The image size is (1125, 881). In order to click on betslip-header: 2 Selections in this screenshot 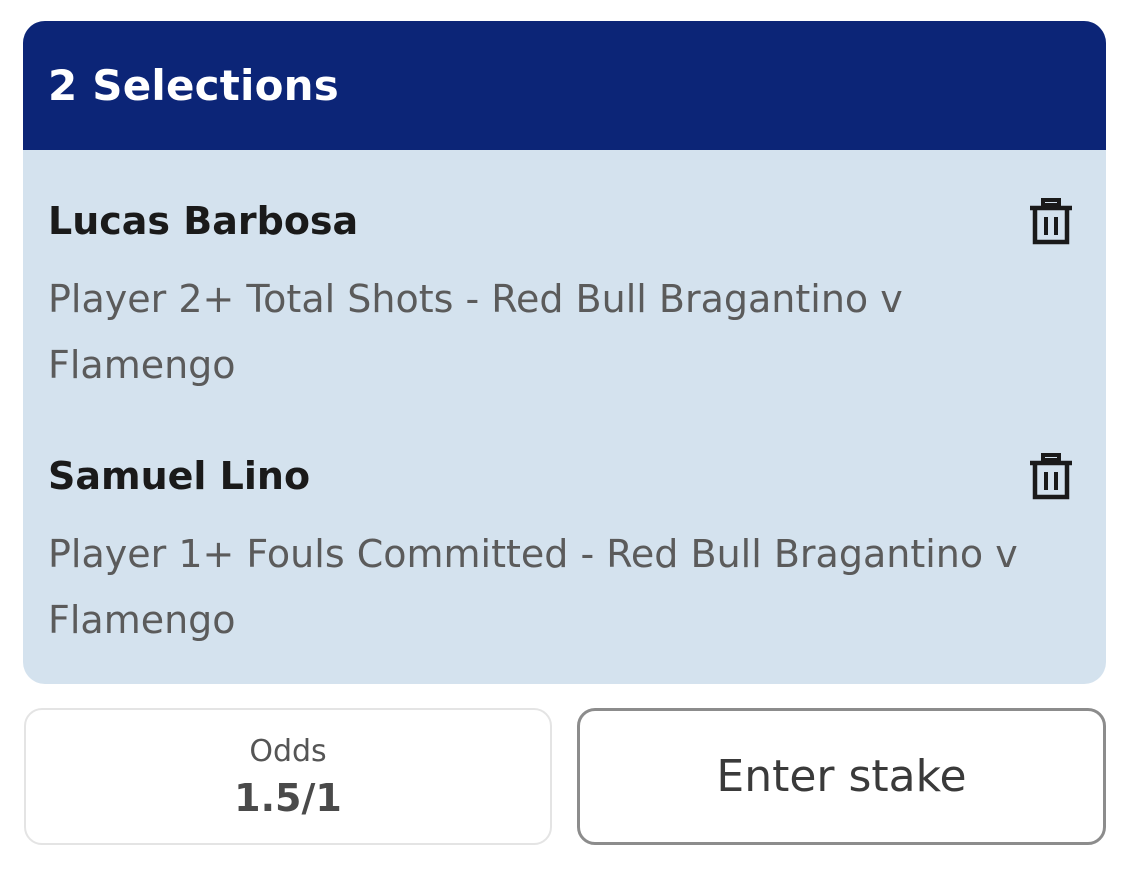, I will do `click(564, 85)`.